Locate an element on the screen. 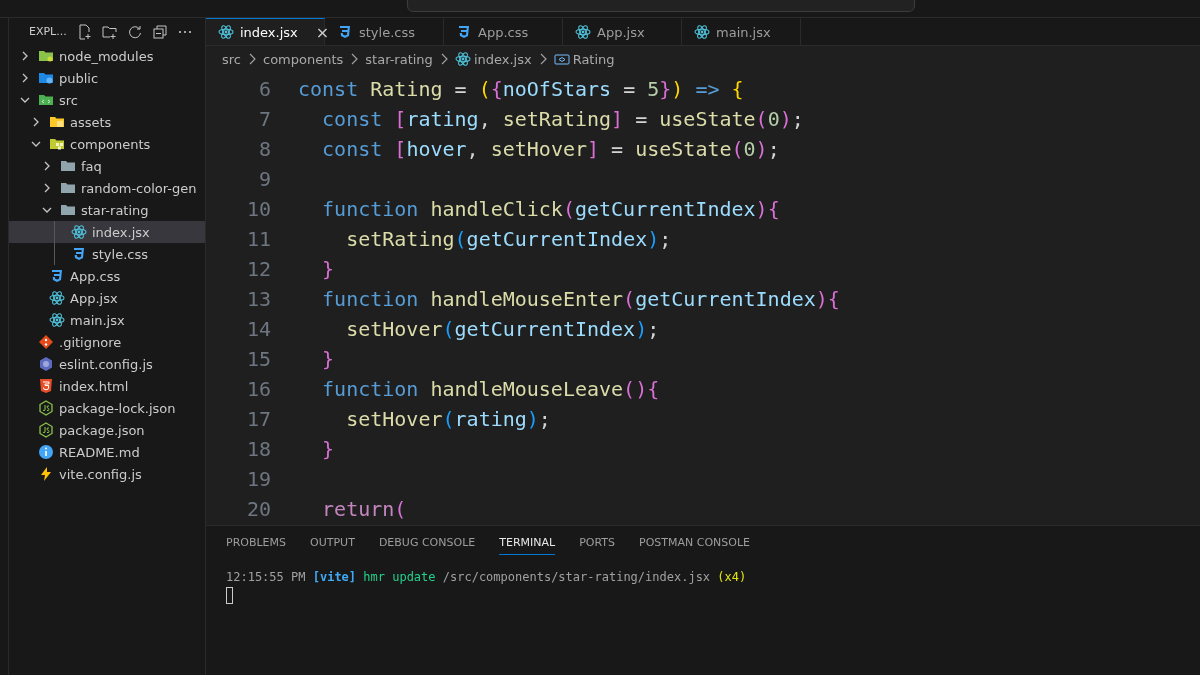 The image size is (1200, 675). code-line: setHover(getCurrentIndex); is located at coordinates (502, 329).